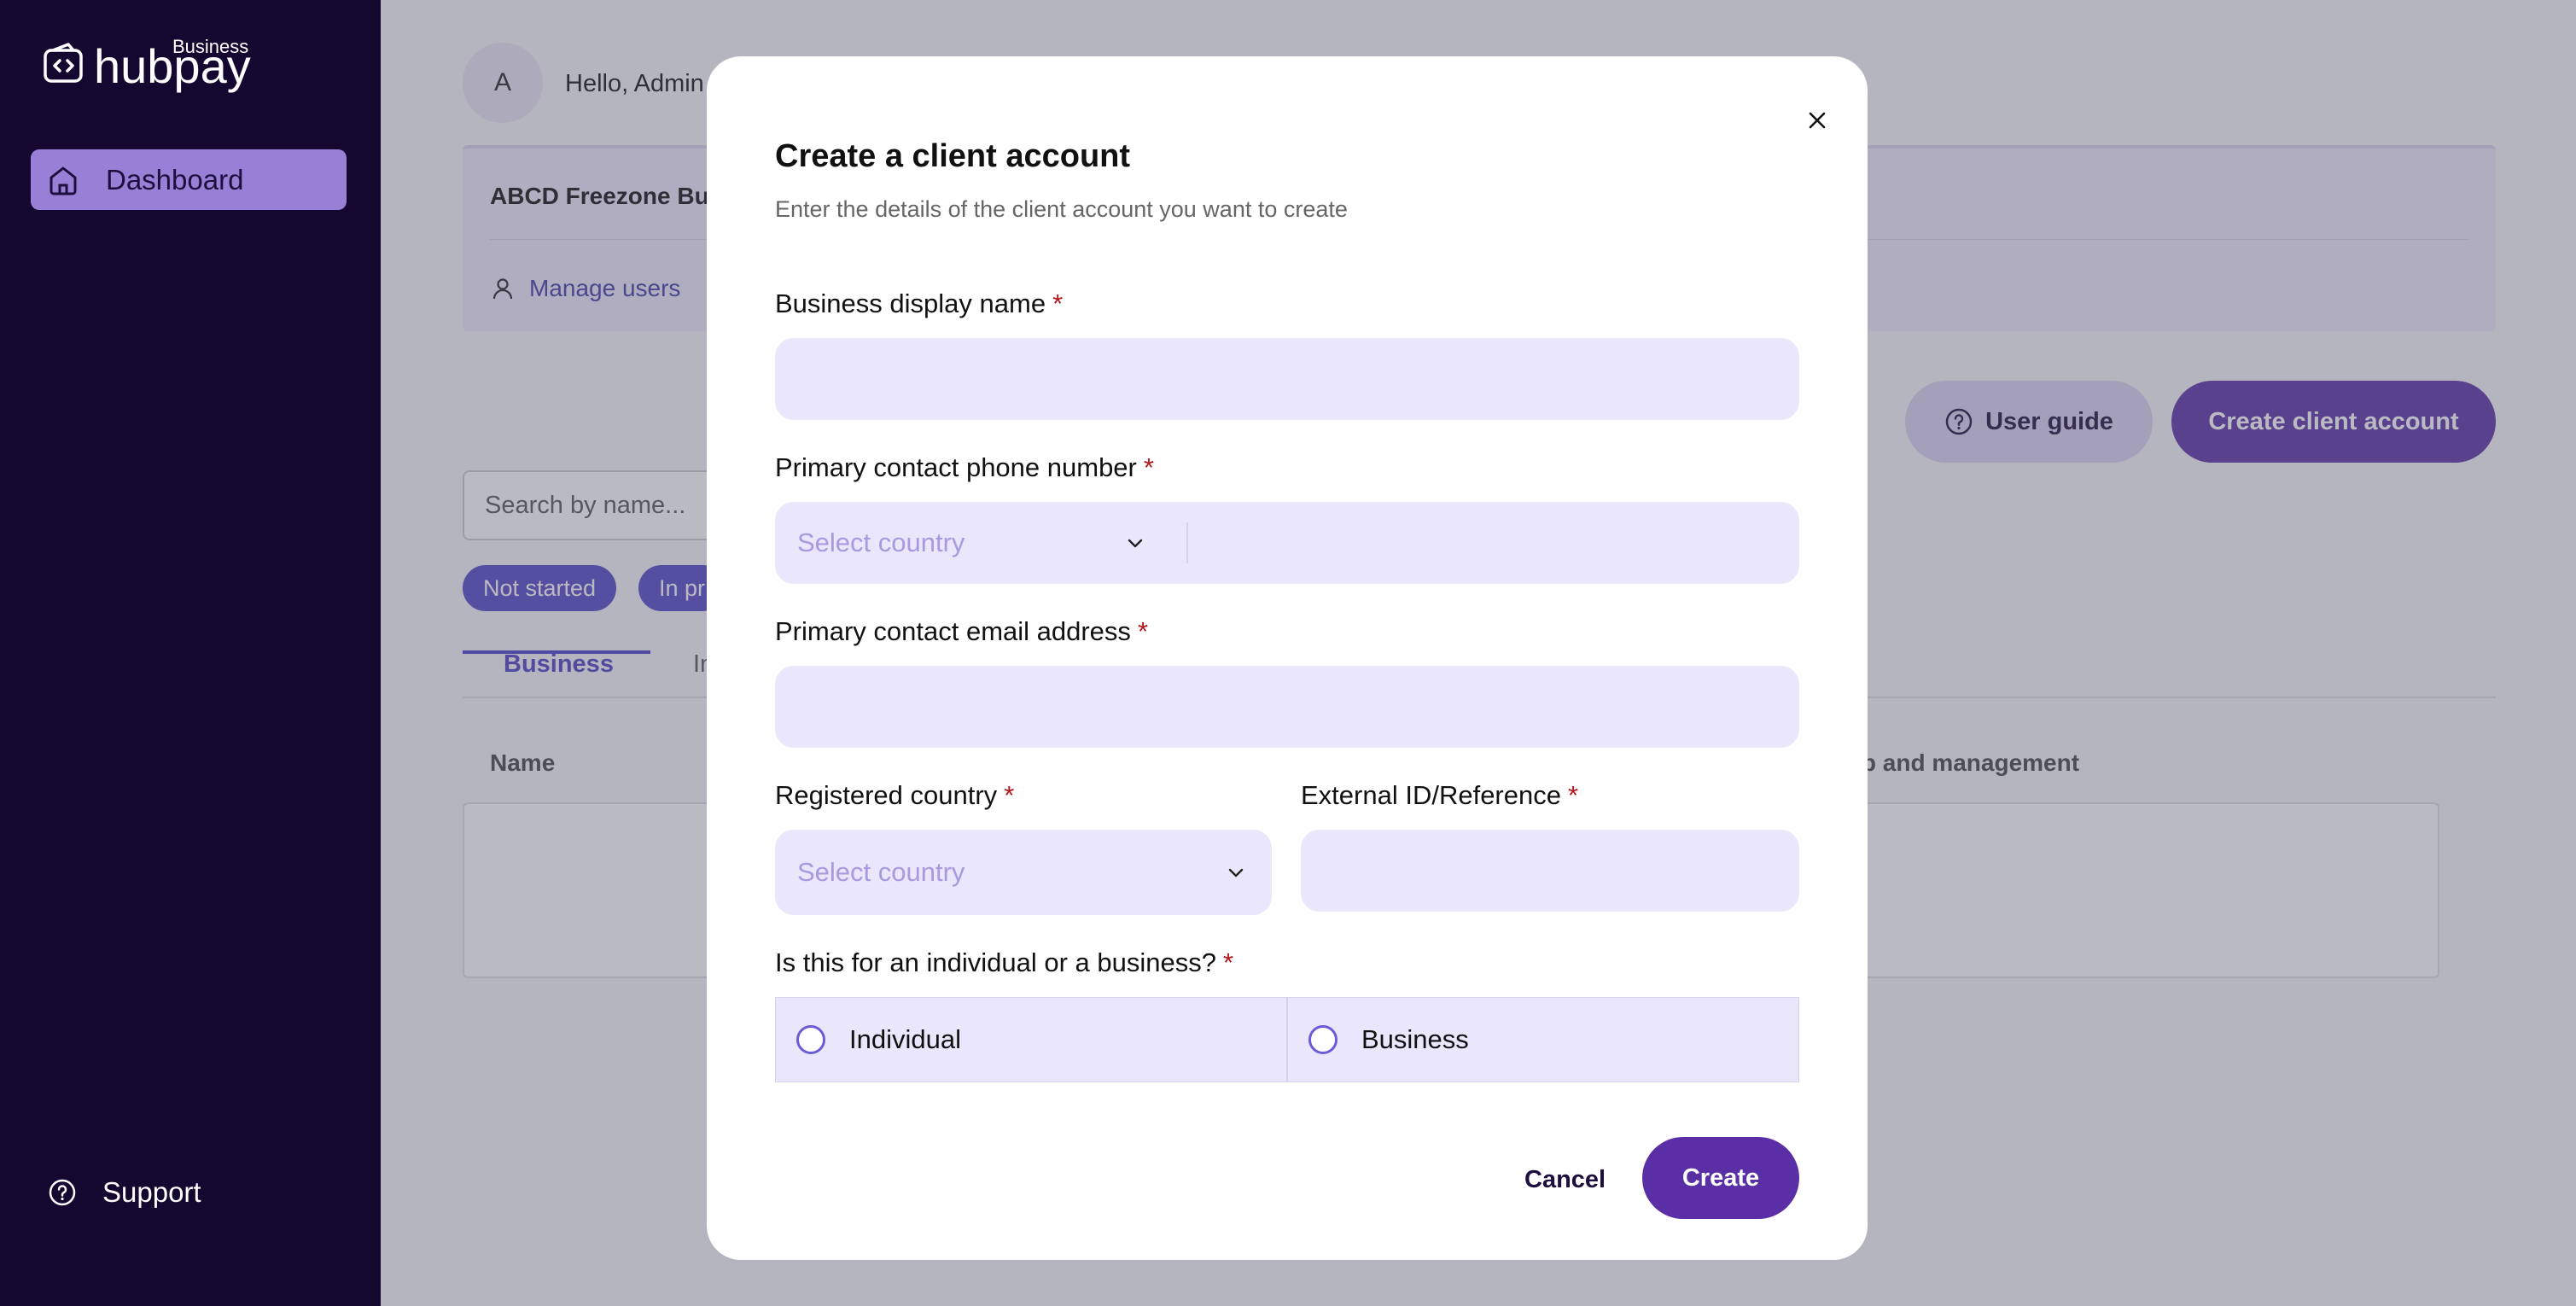 Image resolution: width=2576 pixels, height=1306 pixels. I want to click on business-display-name-label: Business display name *, so click(919, 304).